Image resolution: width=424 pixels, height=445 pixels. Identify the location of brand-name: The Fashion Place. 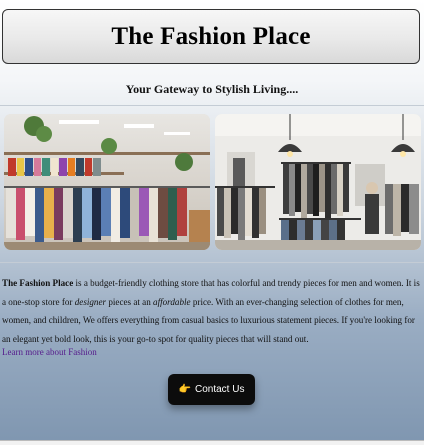
(38, 283).